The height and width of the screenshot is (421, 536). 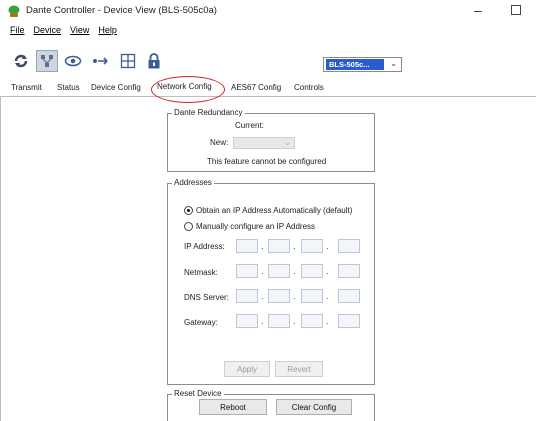 What do you see at coordinates (255, 226) in the screenshot?
I see `radio-manual-ip-label: Manually configure an IP Address` at bounding box center [255, 226].